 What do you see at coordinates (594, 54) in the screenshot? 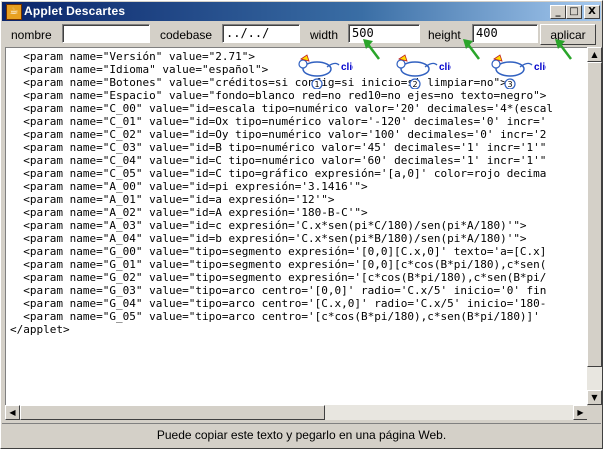
I see `scroll-up-icon: ▲` at bounding box center [594, 54].